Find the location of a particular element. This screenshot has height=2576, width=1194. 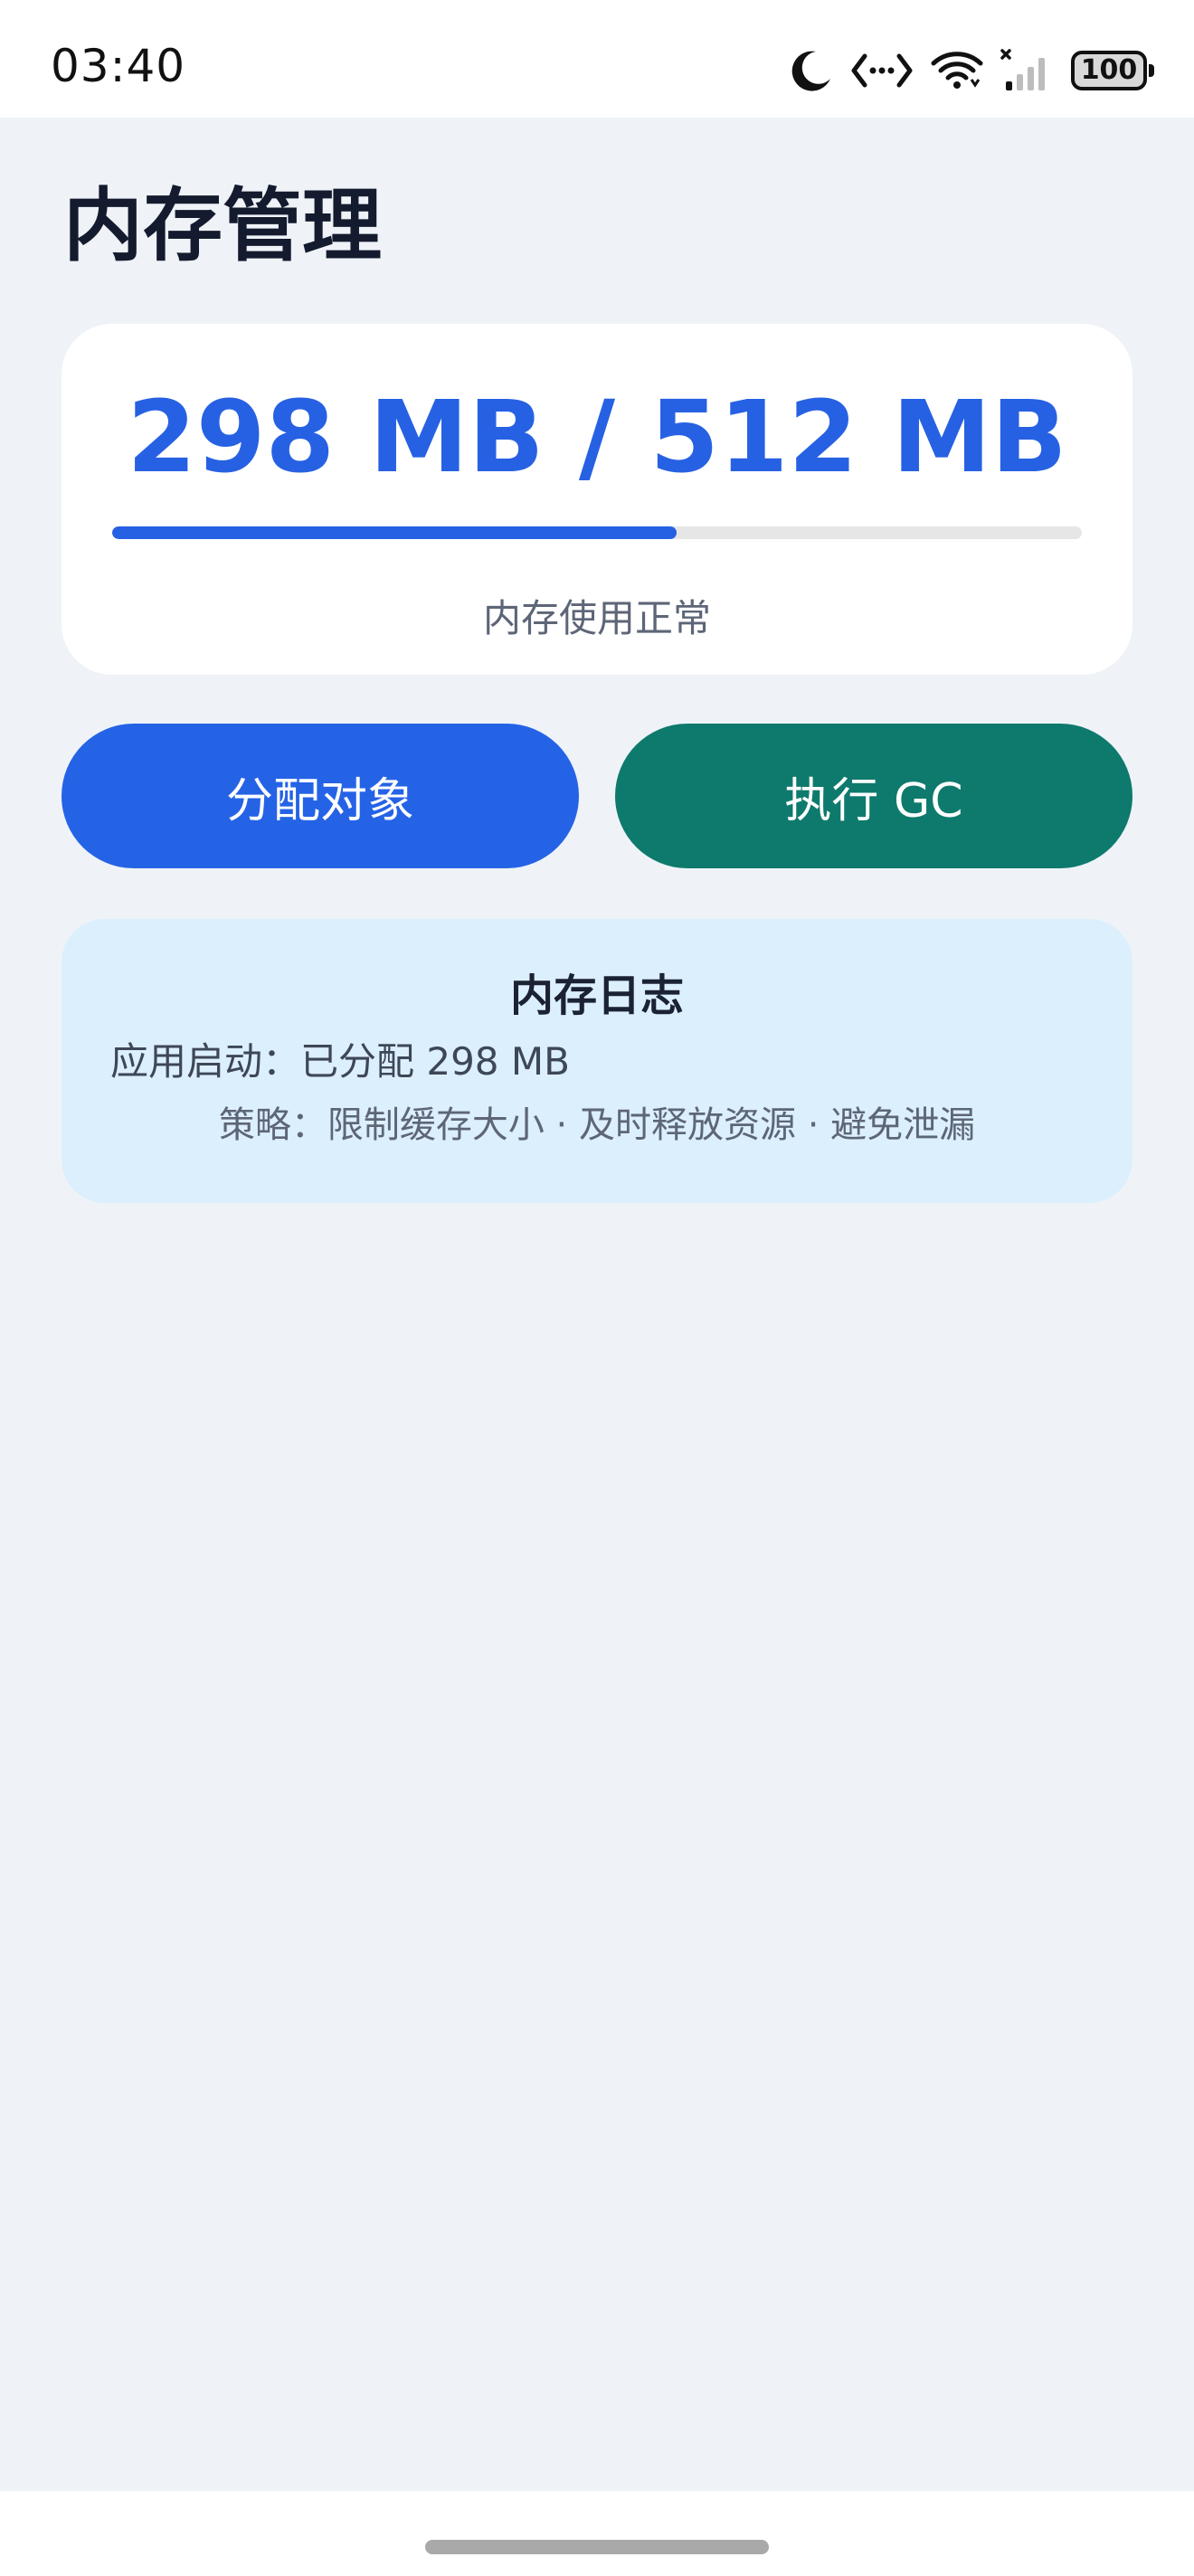

home-indicator is located at coordinates (597, 2547).